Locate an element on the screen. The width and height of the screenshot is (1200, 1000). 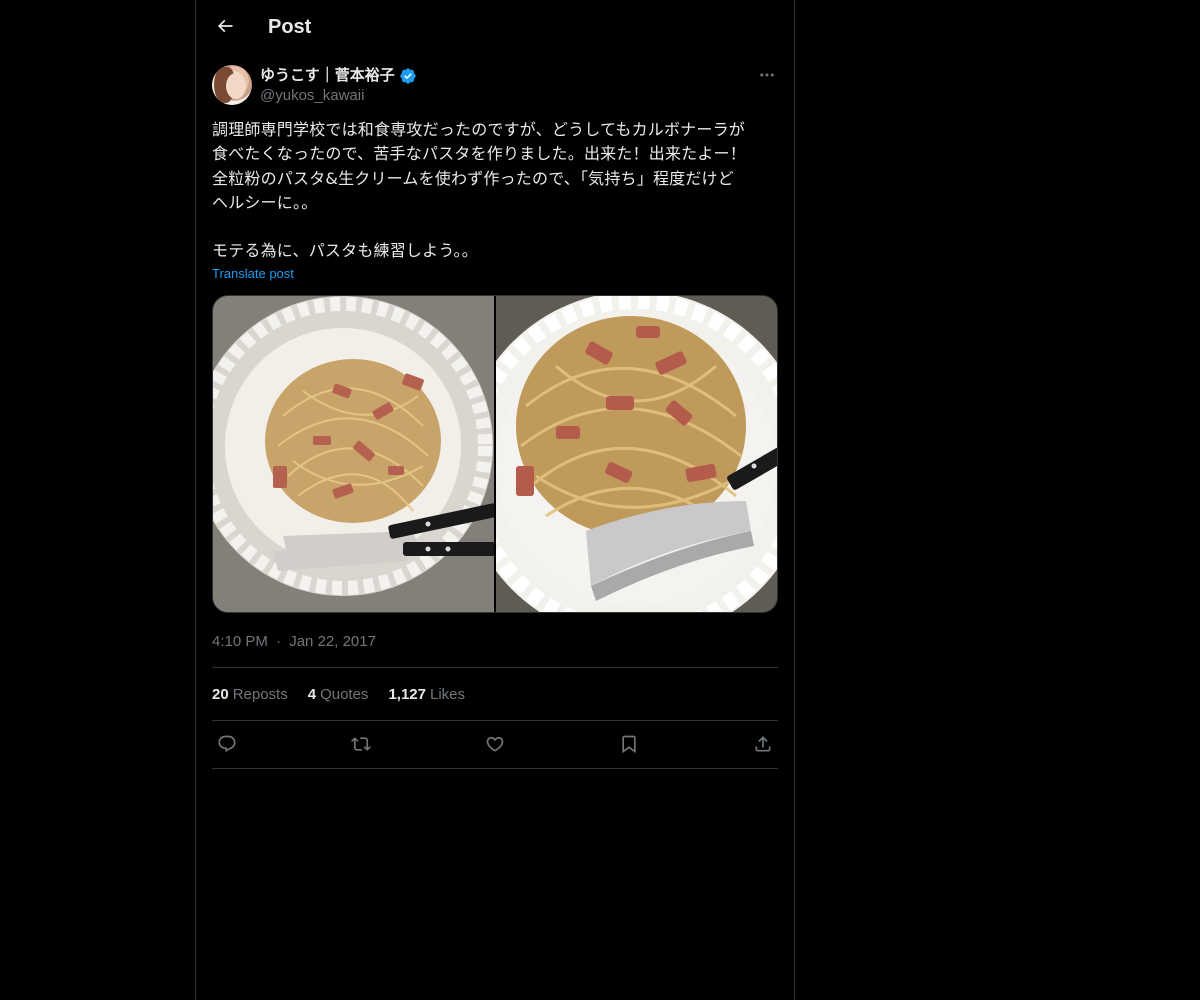
share-button is located at coordinates (763, 744).